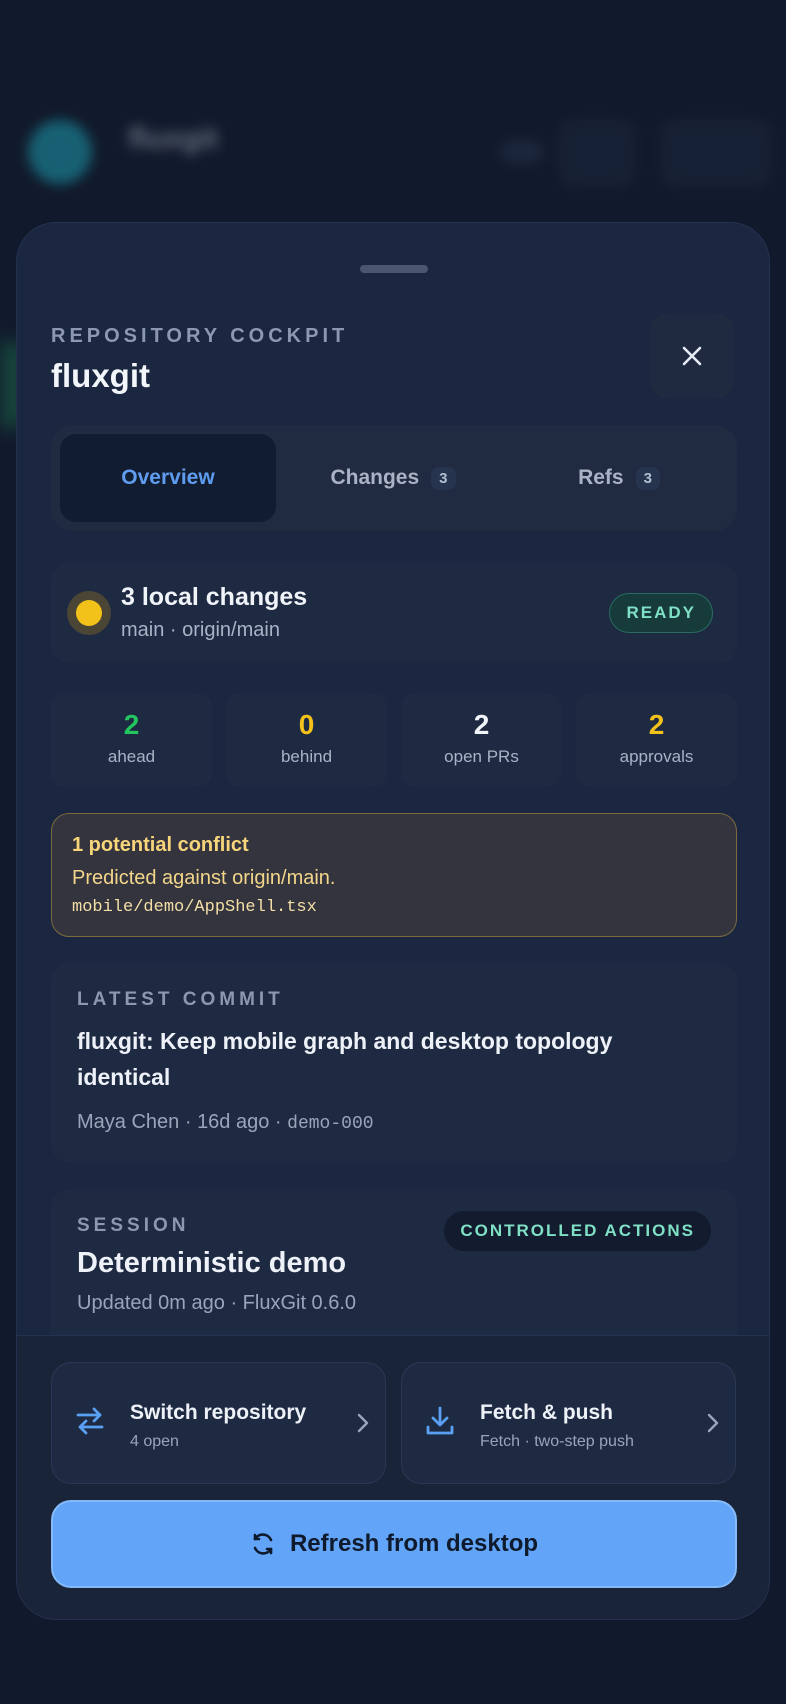 This screenshot has height=1704, width=786. What do you see at coordinates (661, 613) in the screenshot?
I see `status-badge: READY` at bounding box center [661, 613].